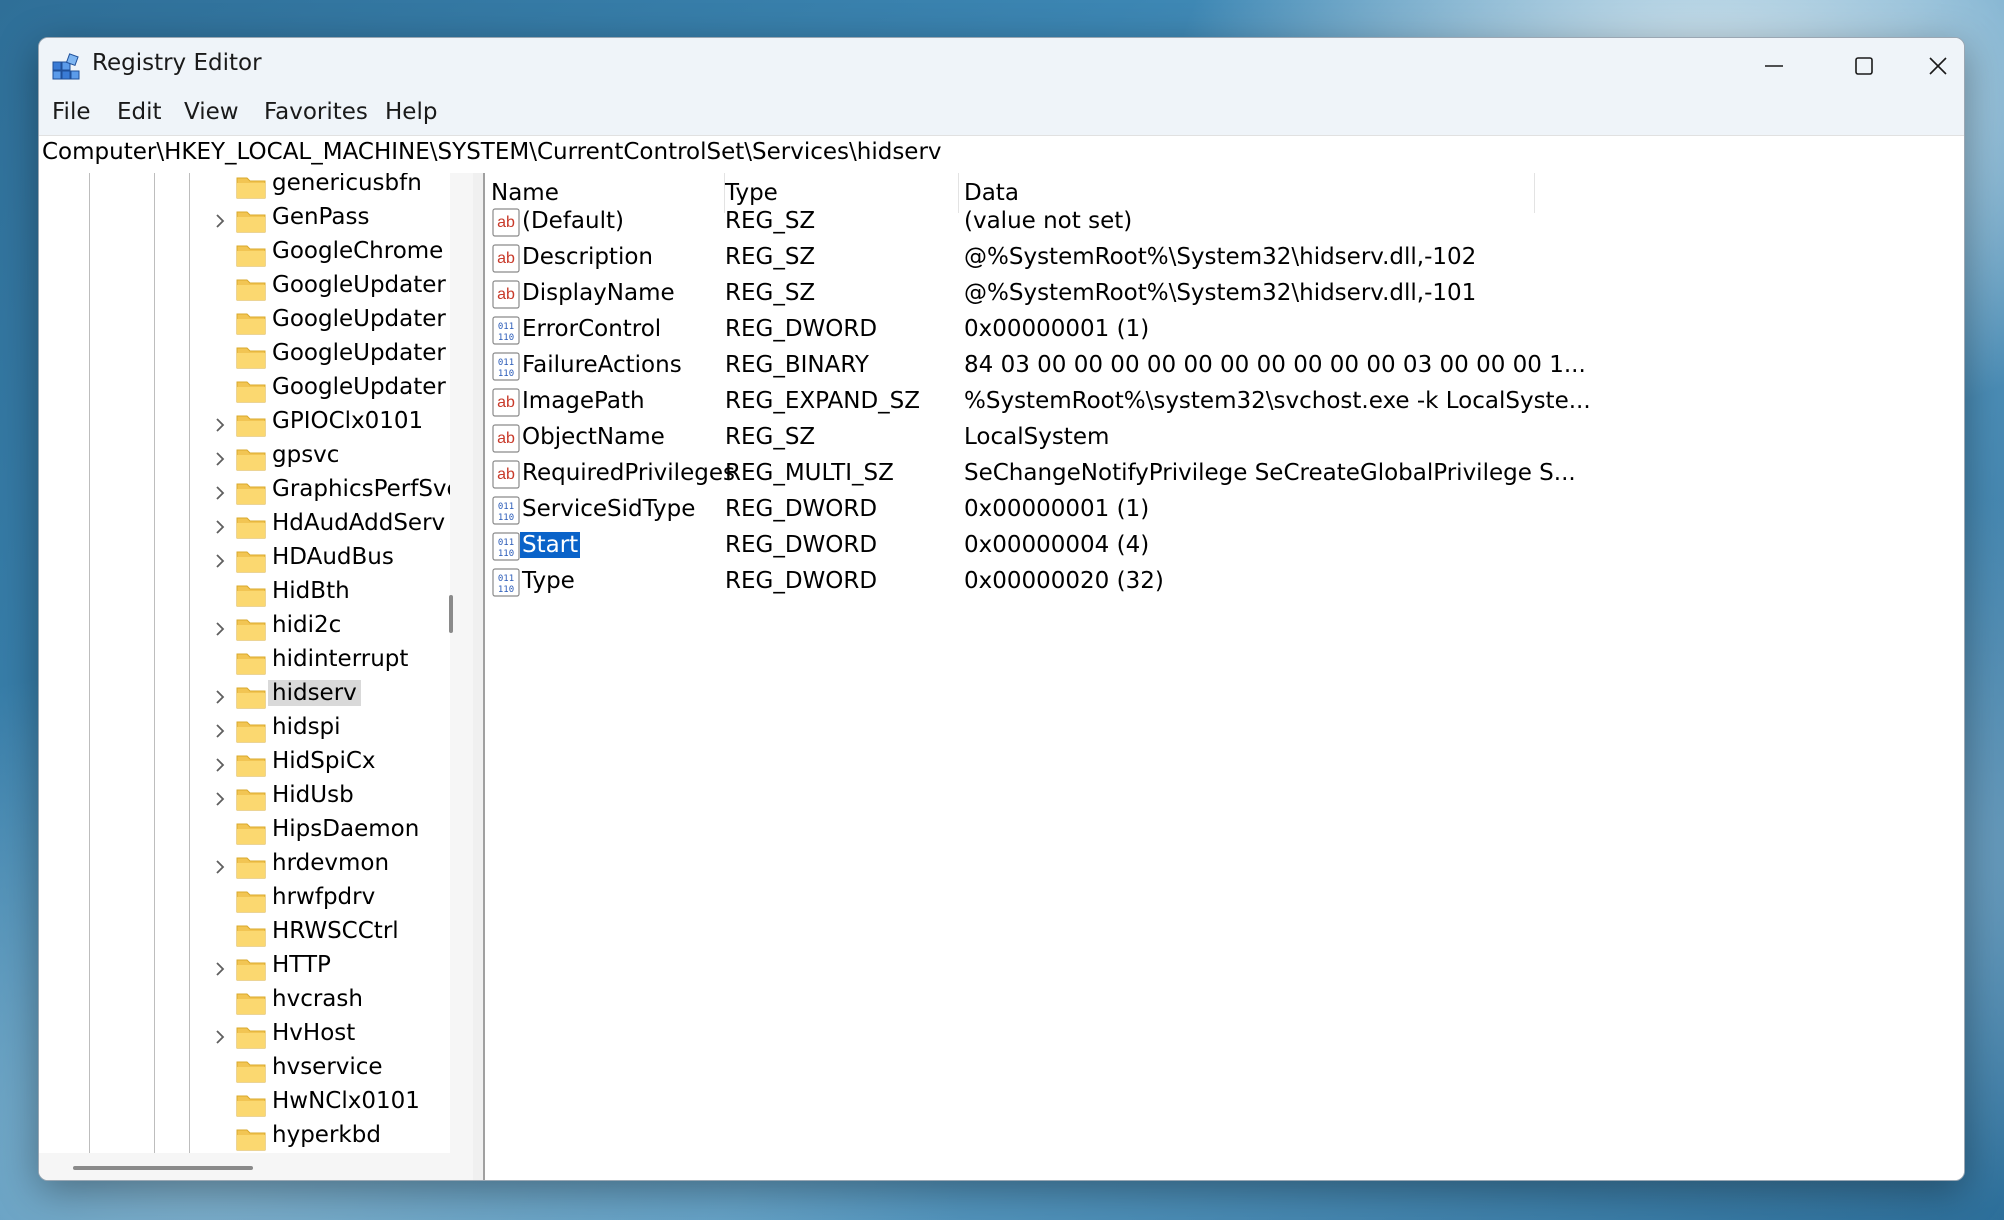  What do you see at coordinates (163, 1168) in the screenshot?
I see `tree-horizontal-scroll-thumb` at bounding box center [163, 1168].